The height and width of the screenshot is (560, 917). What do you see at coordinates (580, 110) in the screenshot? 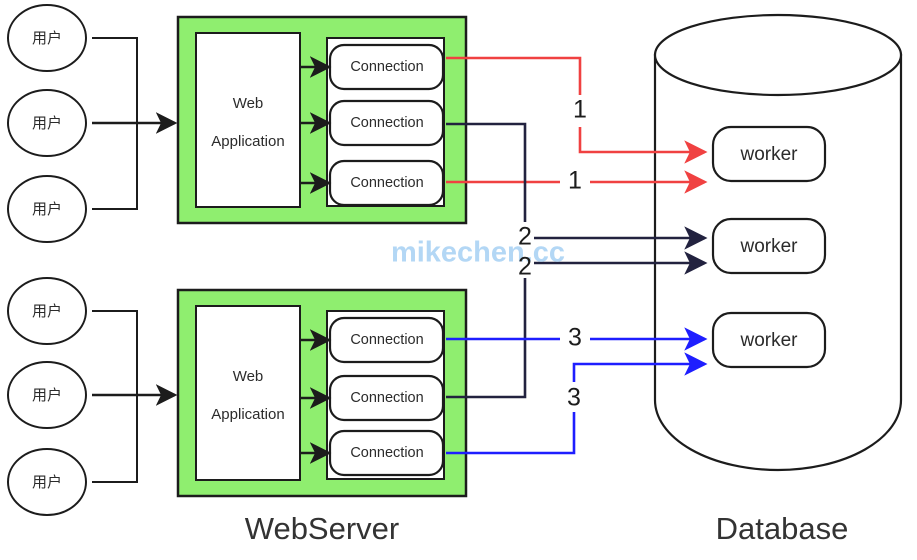
I see `flow-label-1a: 1` at bounding box center [580, 110].